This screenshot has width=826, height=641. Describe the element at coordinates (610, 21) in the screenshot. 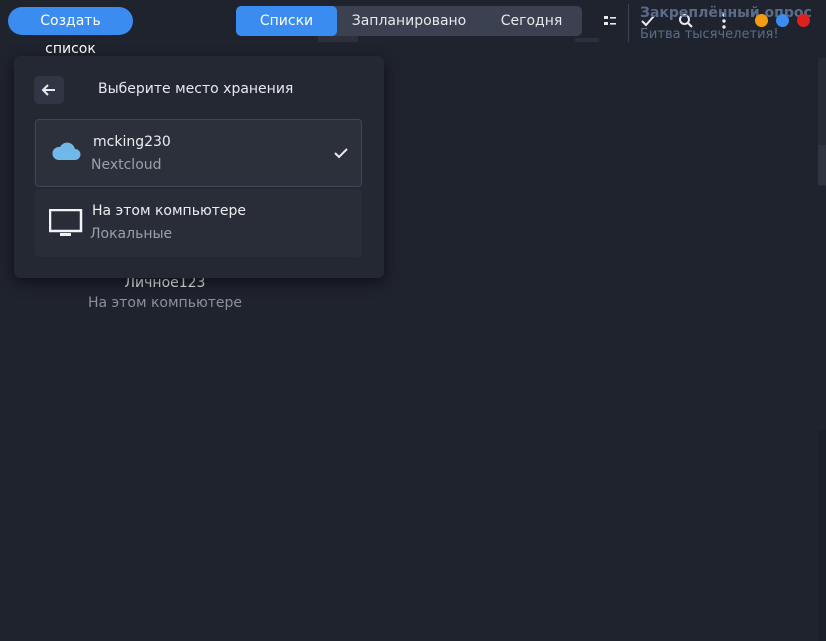

I see `list-view-icon` at that location.